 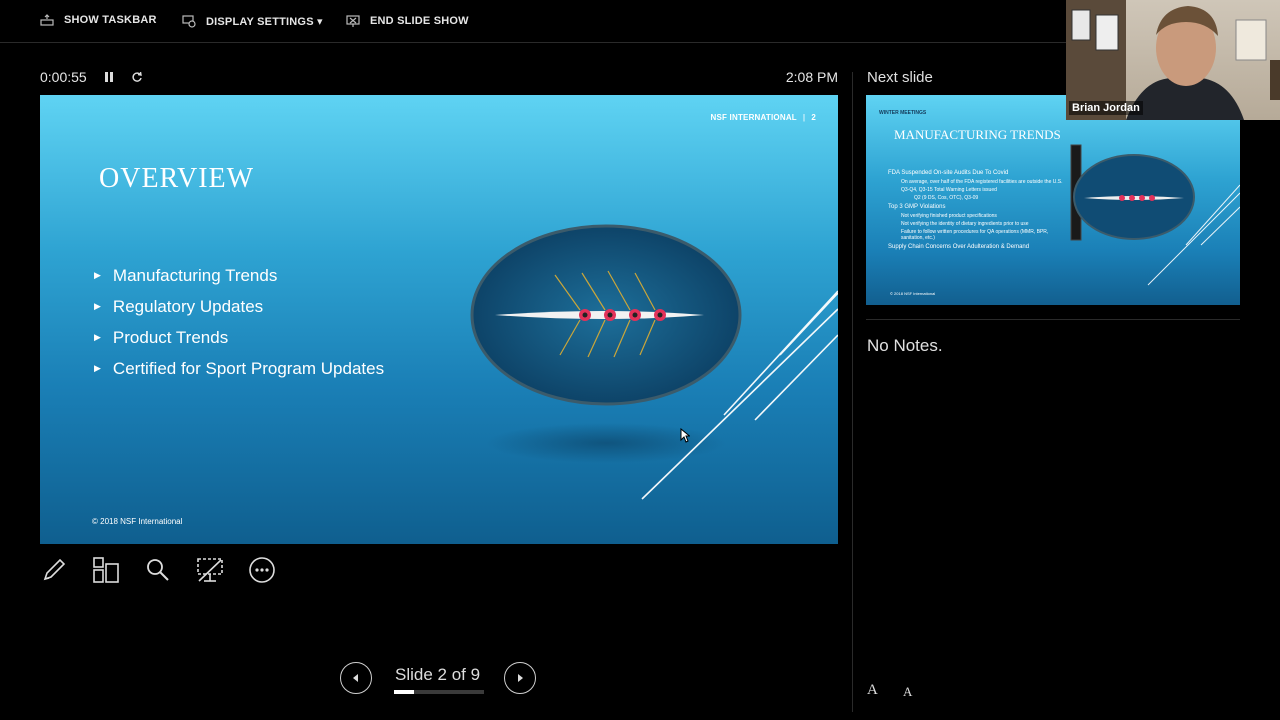 What do you see at coordinates (195, 275) in the screenshot?
I see `bullet-text: Manufacturing Trends` at bounding box center [195, 275].